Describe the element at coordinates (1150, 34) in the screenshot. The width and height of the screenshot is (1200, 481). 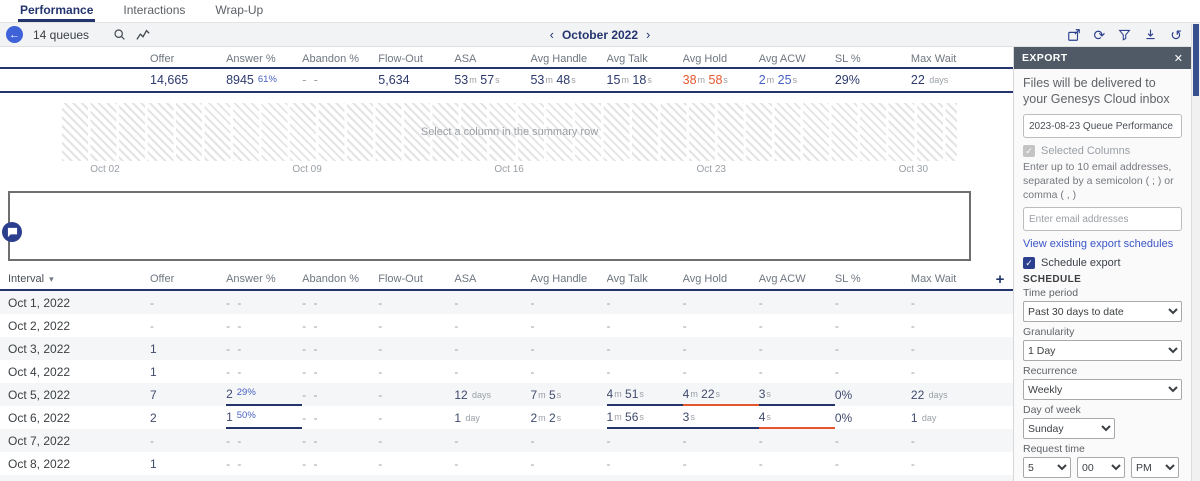
I see `download-icon` at that location.